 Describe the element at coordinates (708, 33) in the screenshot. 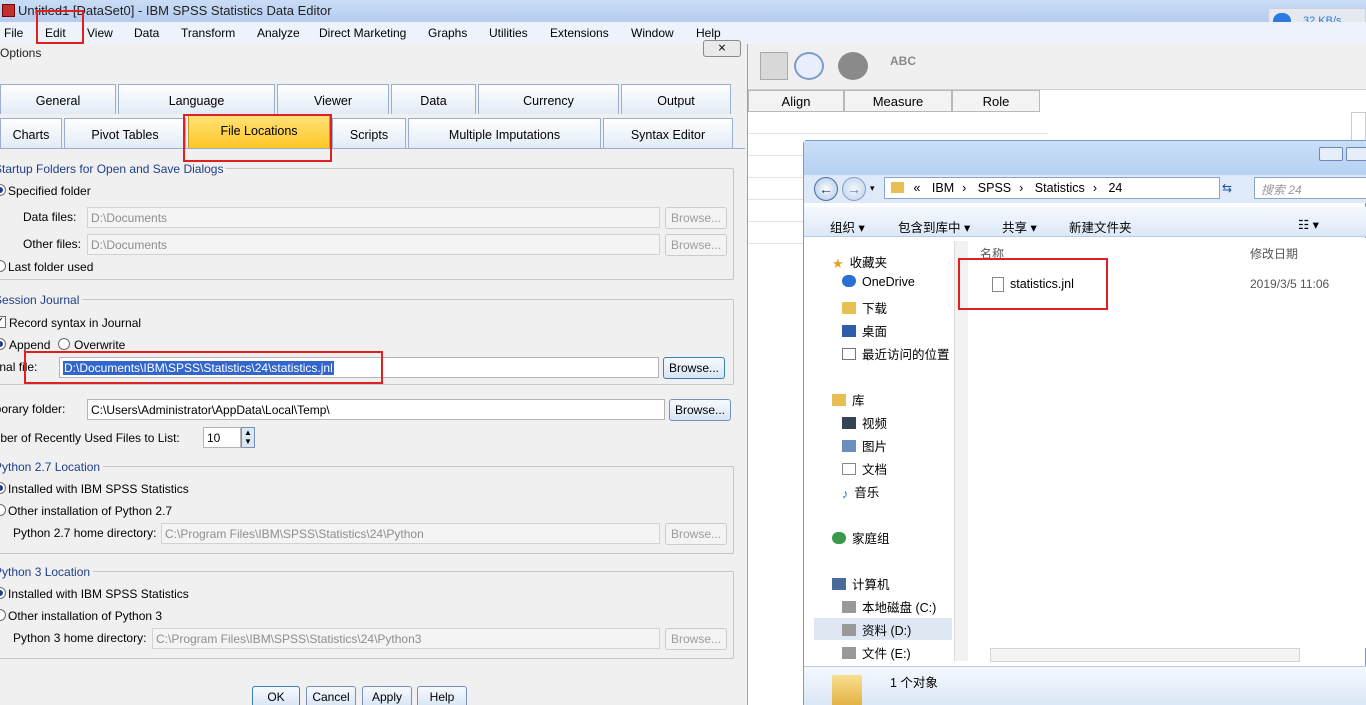

I see `menu-help: Help` at that location.